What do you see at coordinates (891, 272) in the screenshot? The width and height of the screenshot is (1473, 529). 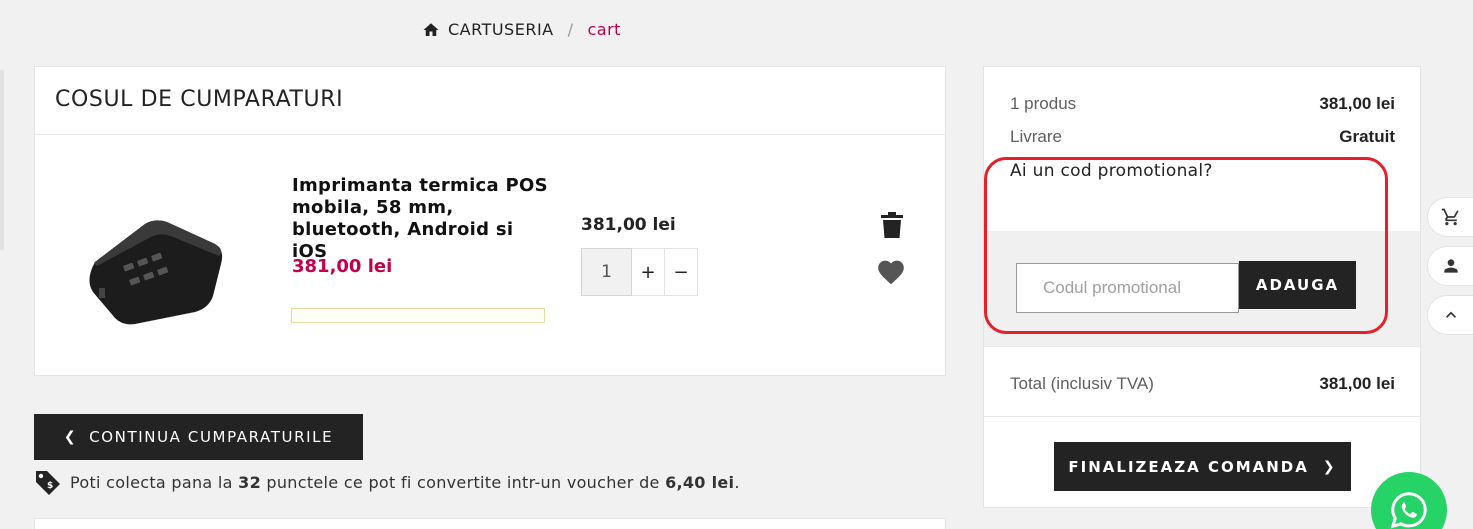 I see `heart-icon` at bounding box center [891, 272].